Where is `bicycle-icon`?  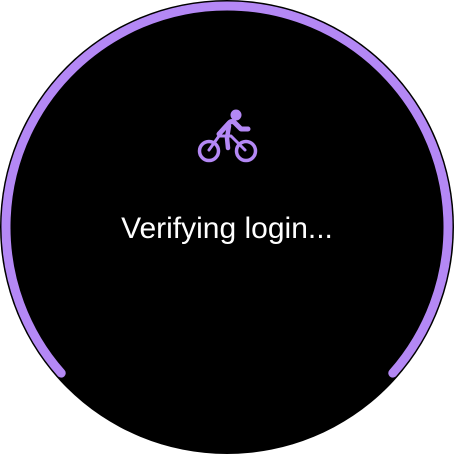
bicycle-icon is located at coordinates (227, 136).